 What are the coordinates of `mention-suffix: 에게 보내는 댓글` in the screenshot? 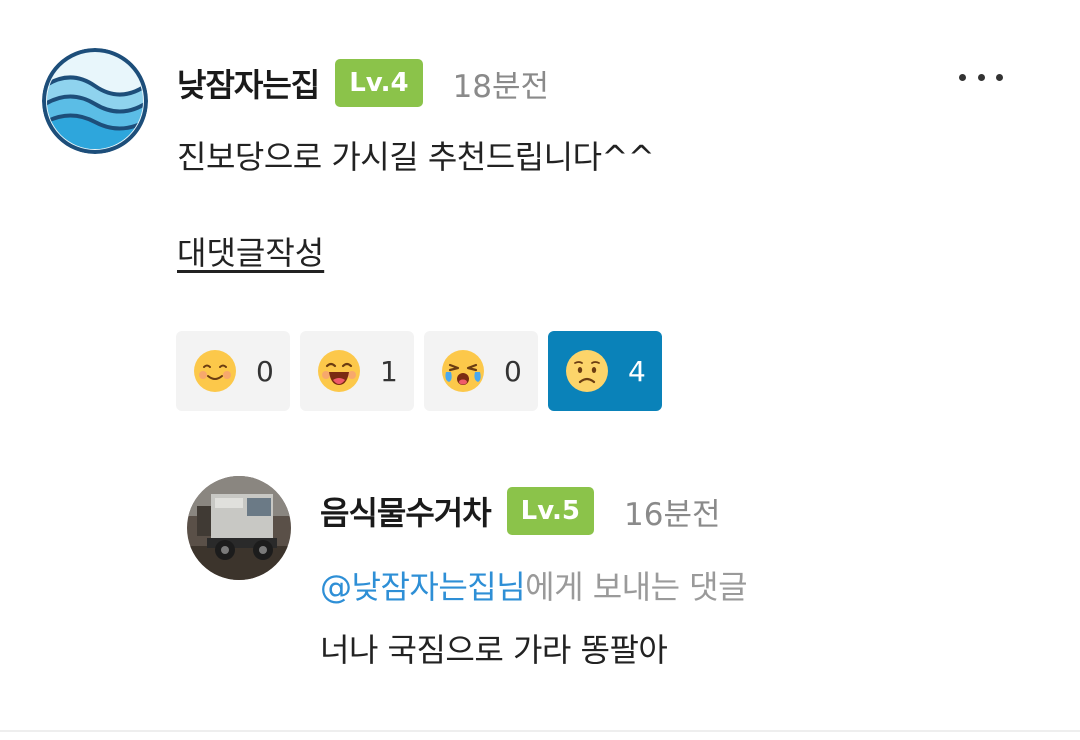 It's located at (636, 587).